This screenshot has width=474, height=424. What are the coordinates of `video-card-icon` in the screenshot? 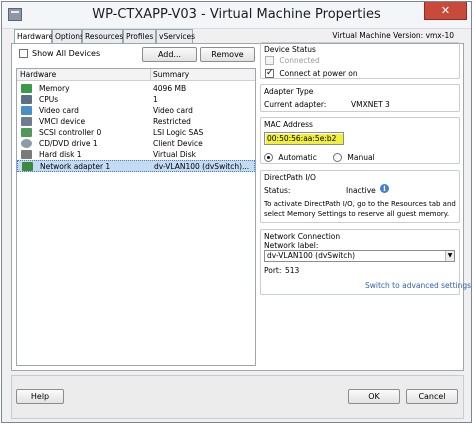 It's located at (26, 110).